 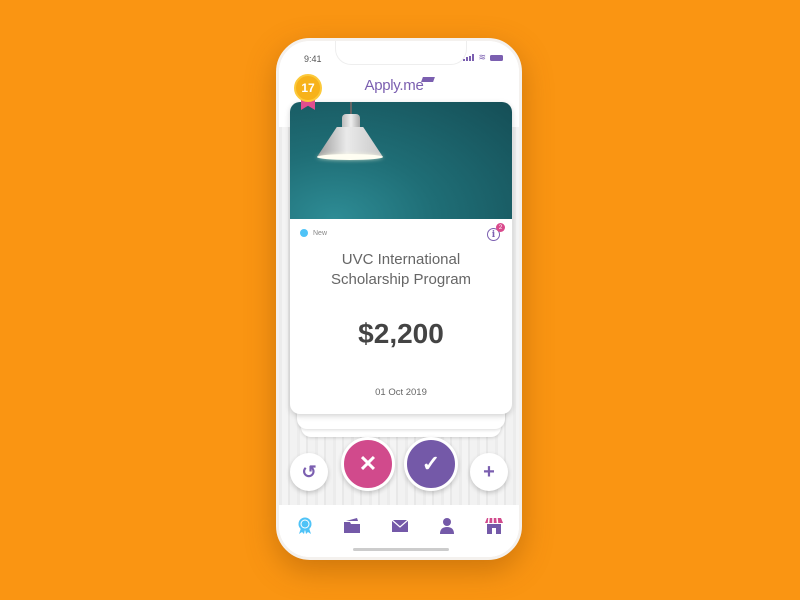 I want to click on close-icon: ✕, so click(x=368, y=463).